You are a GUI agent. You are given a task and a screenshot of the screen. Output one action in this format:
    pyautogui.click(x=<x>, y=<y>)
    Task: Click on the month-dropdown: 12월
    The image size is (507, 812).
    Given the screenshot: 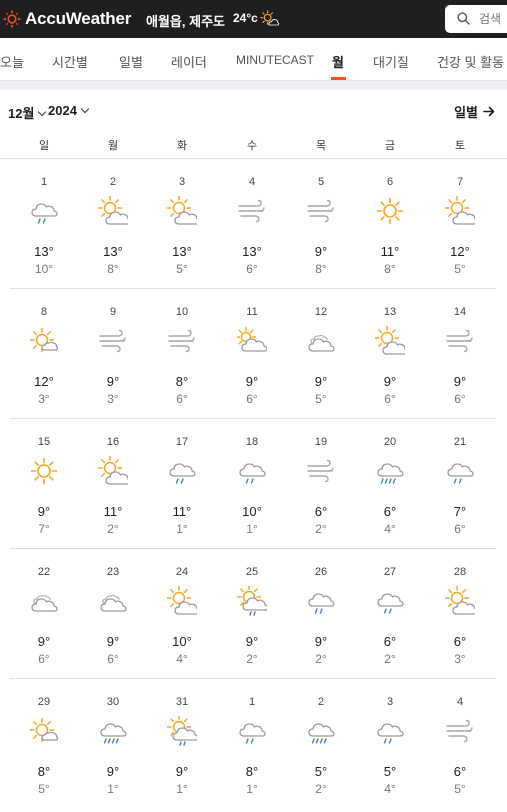 What is the action you would take?
    pyautogui.click(x=27, y=112)
    